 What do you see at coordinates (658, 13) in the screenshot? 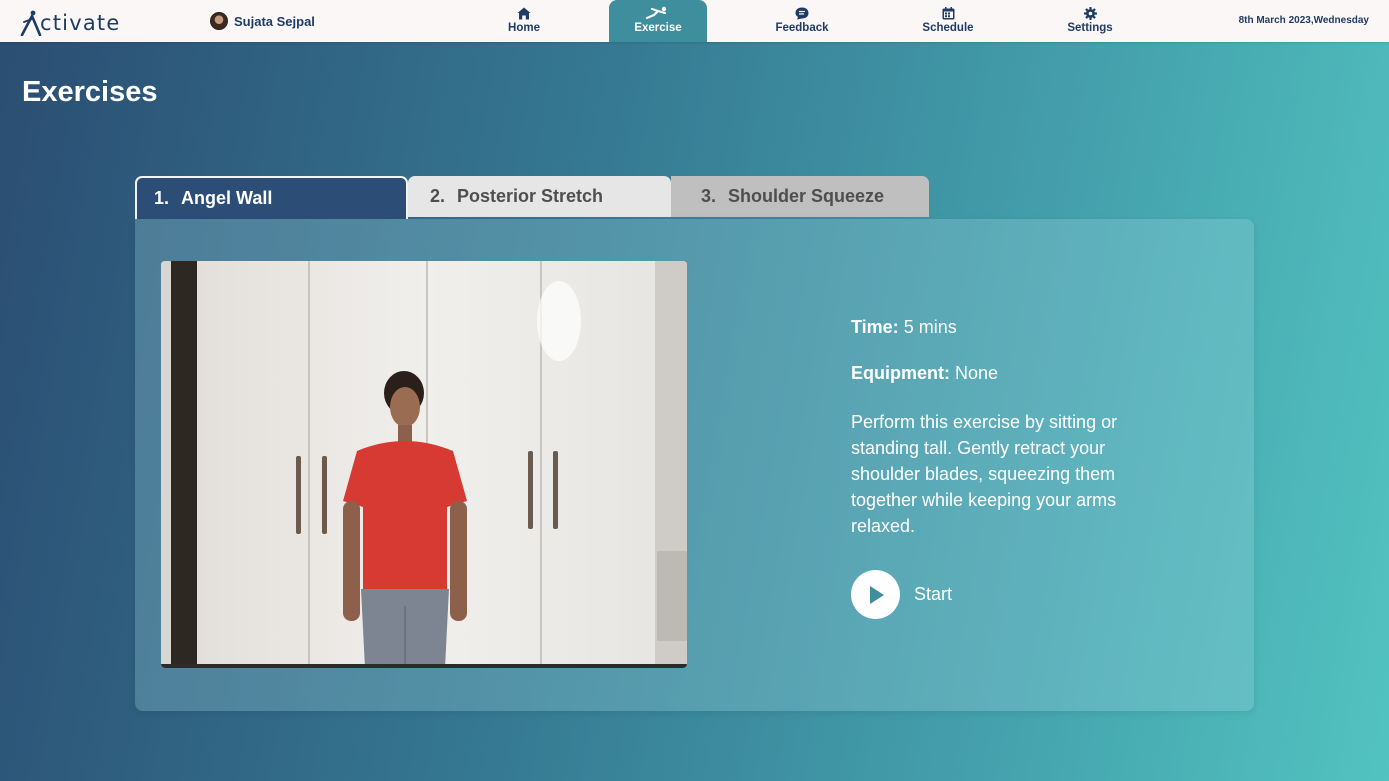
I see `exercise-icon` at bounding box center [658, 13].